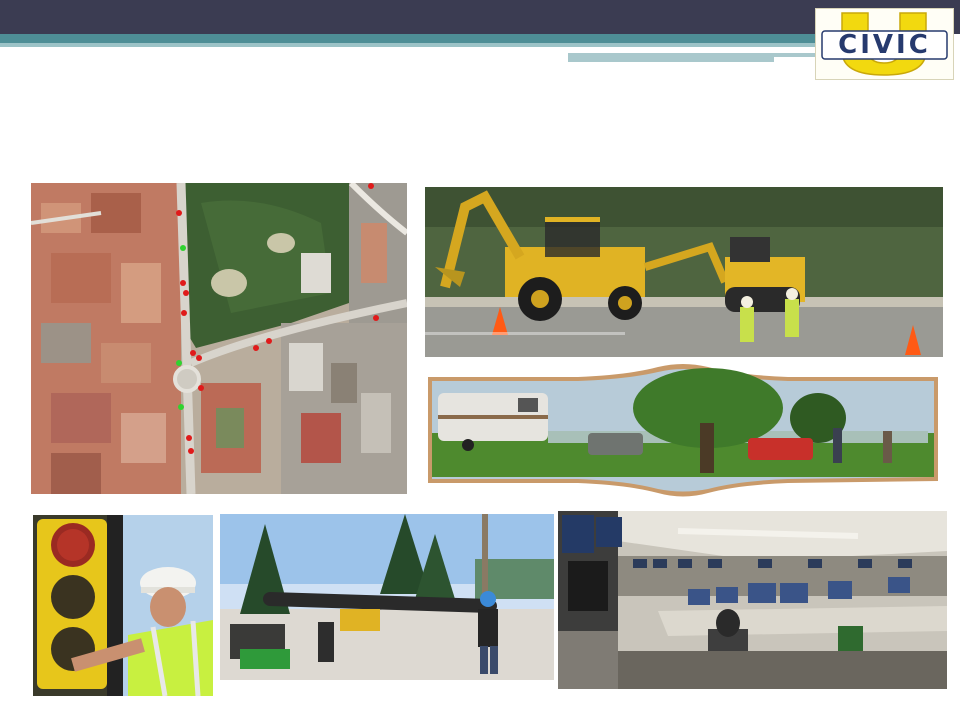 This screenshot has width=960, height=720. What do you see at coordinates (683, 431) in the screenshot?
I see `park-rv-image` at bounding box center [683, 431].